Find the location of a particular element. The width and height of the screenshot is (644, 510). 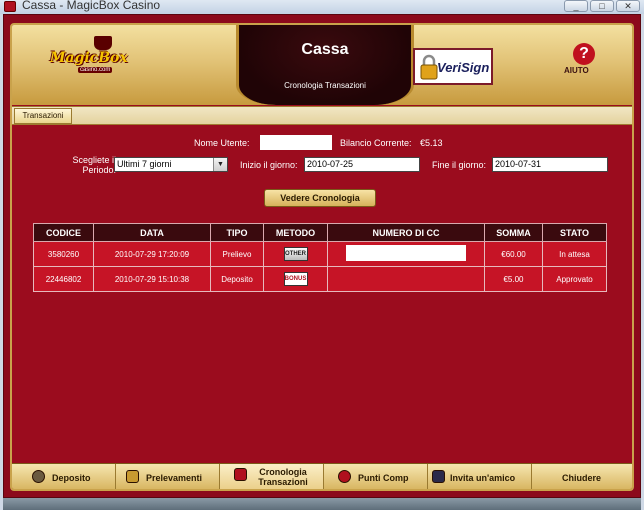

invite-friend-icon is located at coordinates (438, 476).